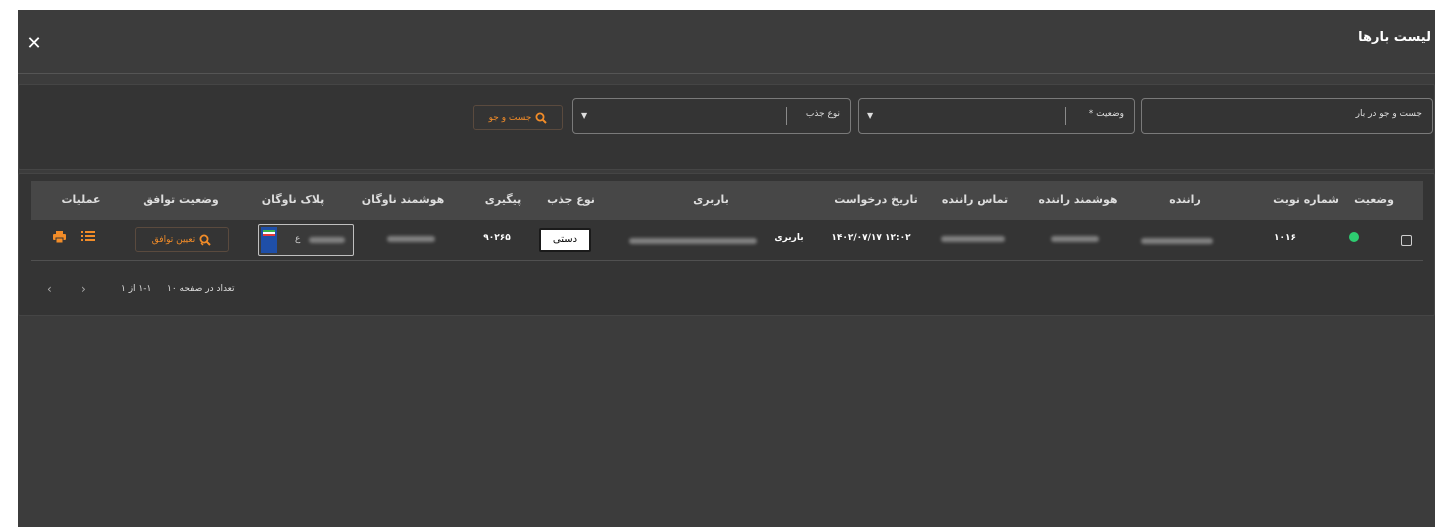  What do you see at coordinates (571, 199) in the screenshot?
I see `header-traction-type: نوع جذب` at bounding box center [571, 199].